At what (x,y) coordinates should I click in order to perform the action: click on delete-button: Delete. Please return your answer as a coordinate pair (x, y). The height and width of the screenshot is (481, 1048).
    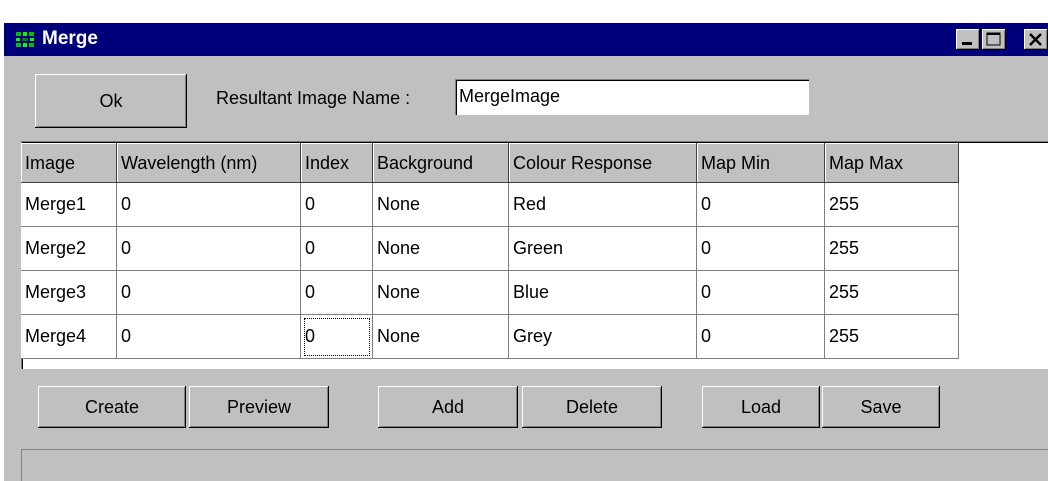
    Looking at the image, I should click on (592, 407).